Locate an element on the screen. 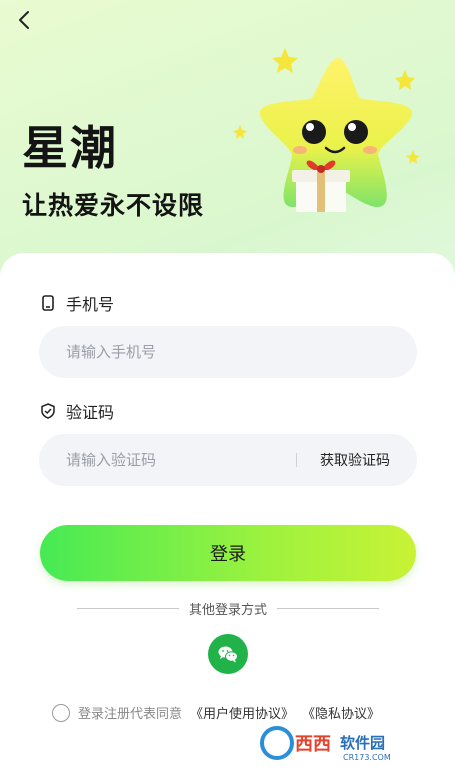 This screenshot has width=455, height=772. watermark-logo: 西西 软件园 CR173.COM is located at coordinates (346, 743).